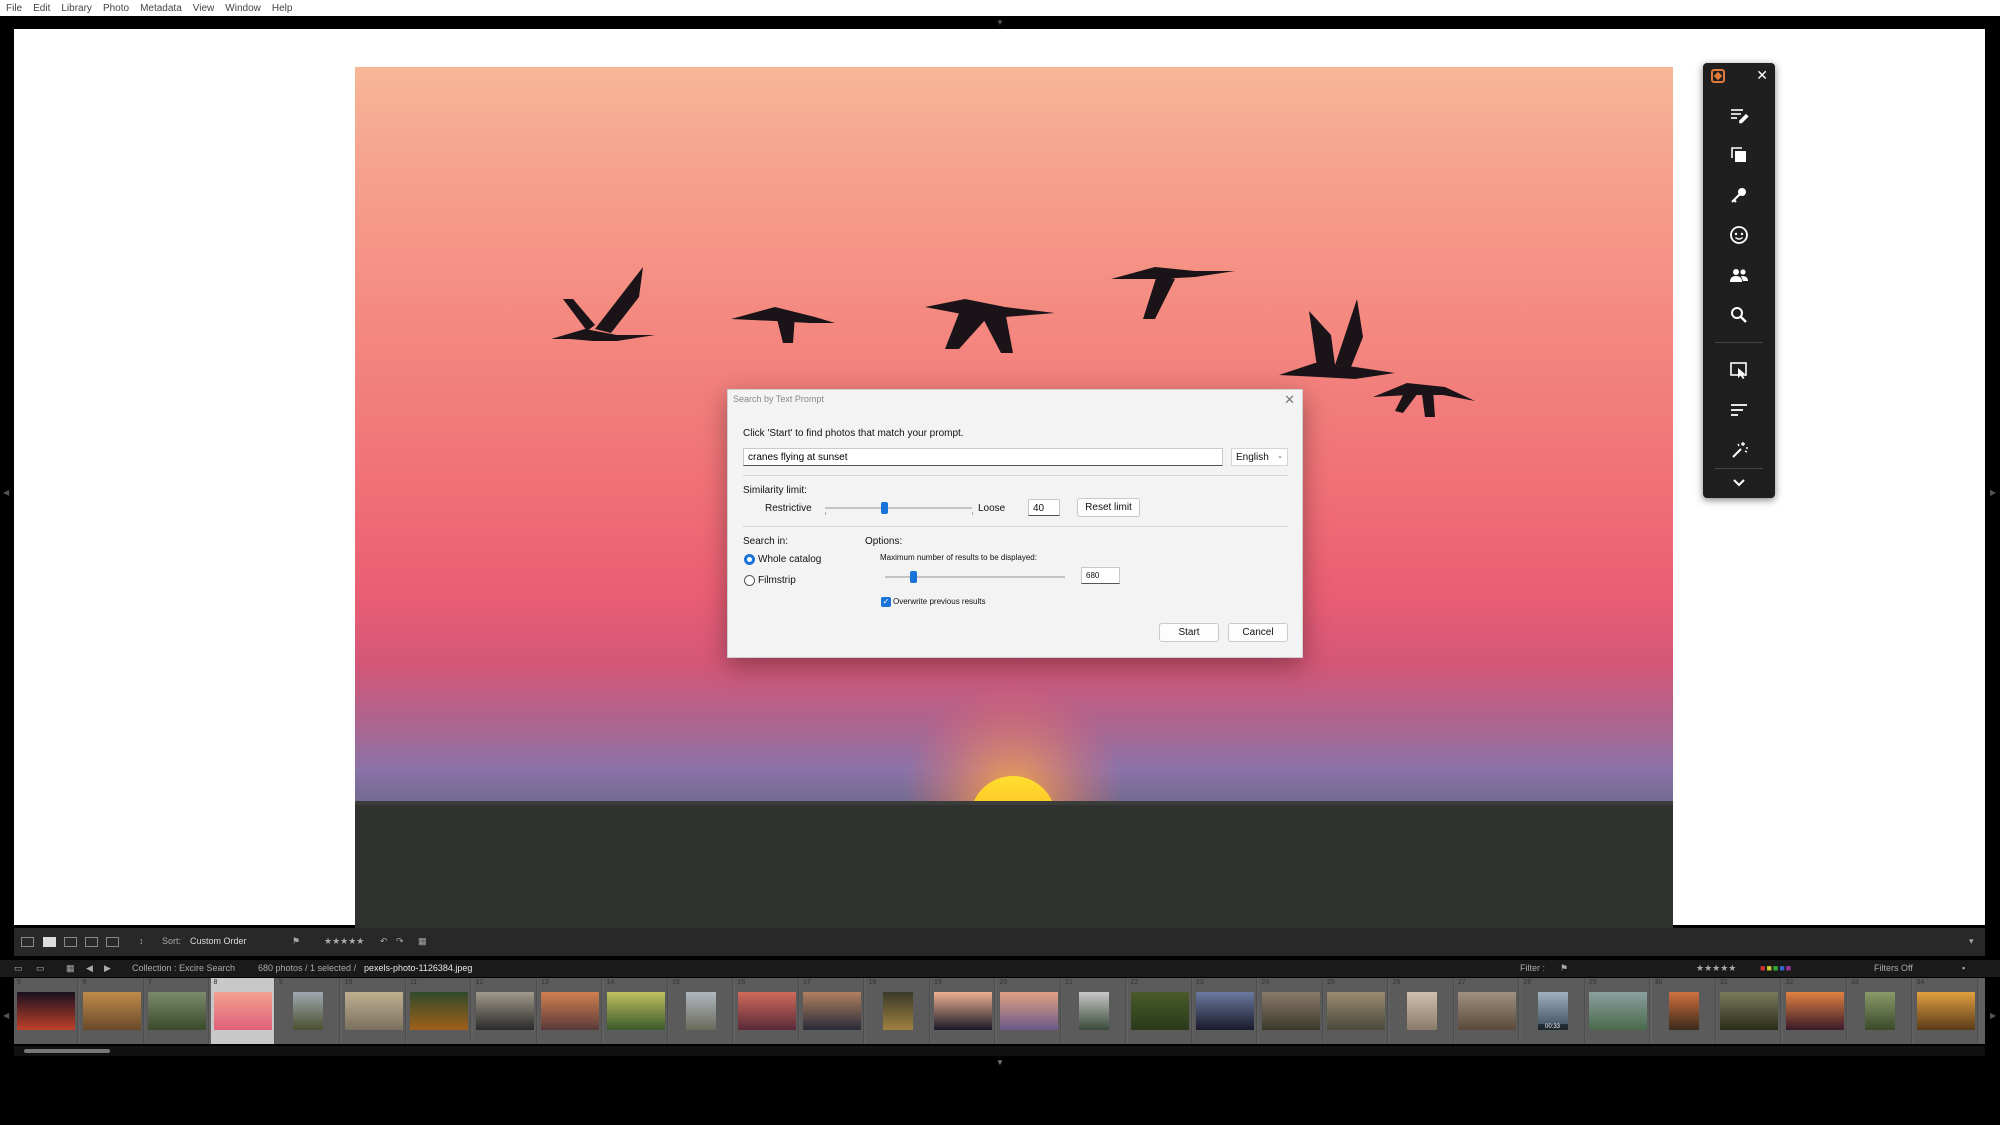 Image resolution: width=2000 pixels, height=1125 pixels. Describe the element at coordinates (1225, 1011) in the screenshot. I see `filmstrip-thumbnail: 23` at that location.